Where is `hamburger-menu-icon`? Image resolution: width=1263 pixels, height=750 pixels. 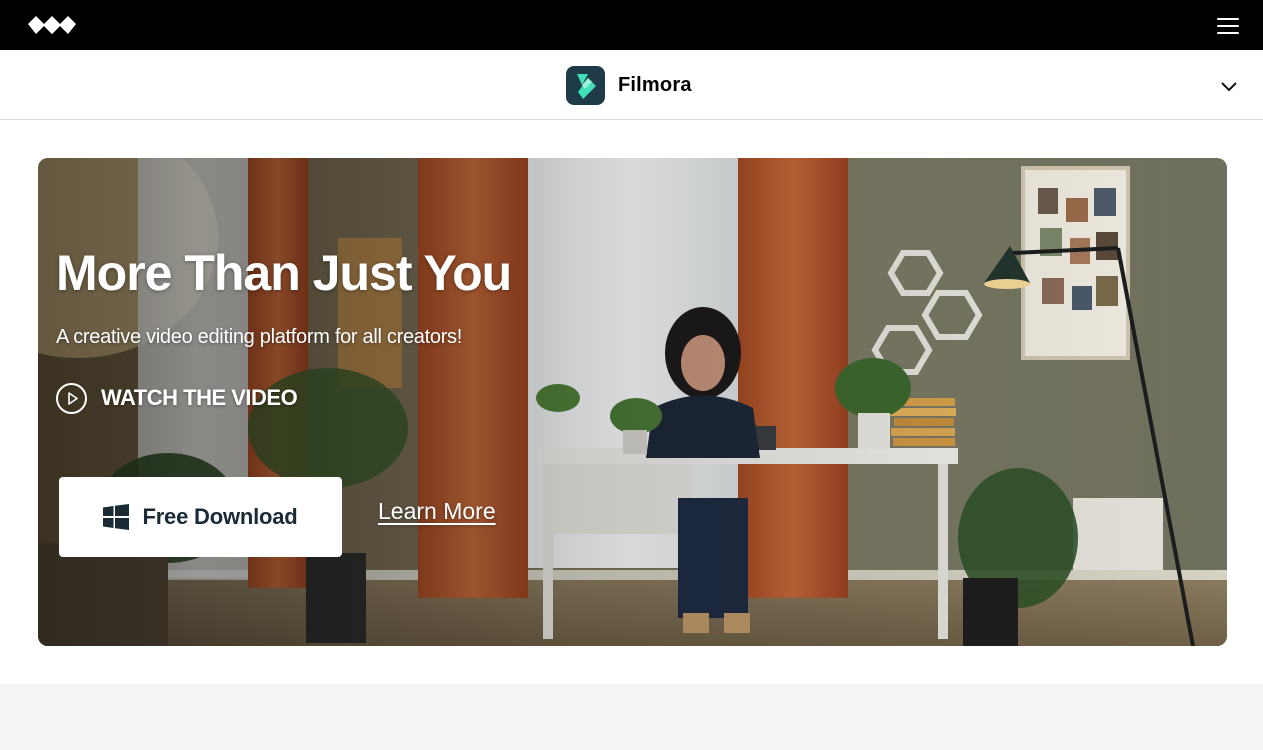 hamburger-menu-icon is located at coordinates (1229, 26).